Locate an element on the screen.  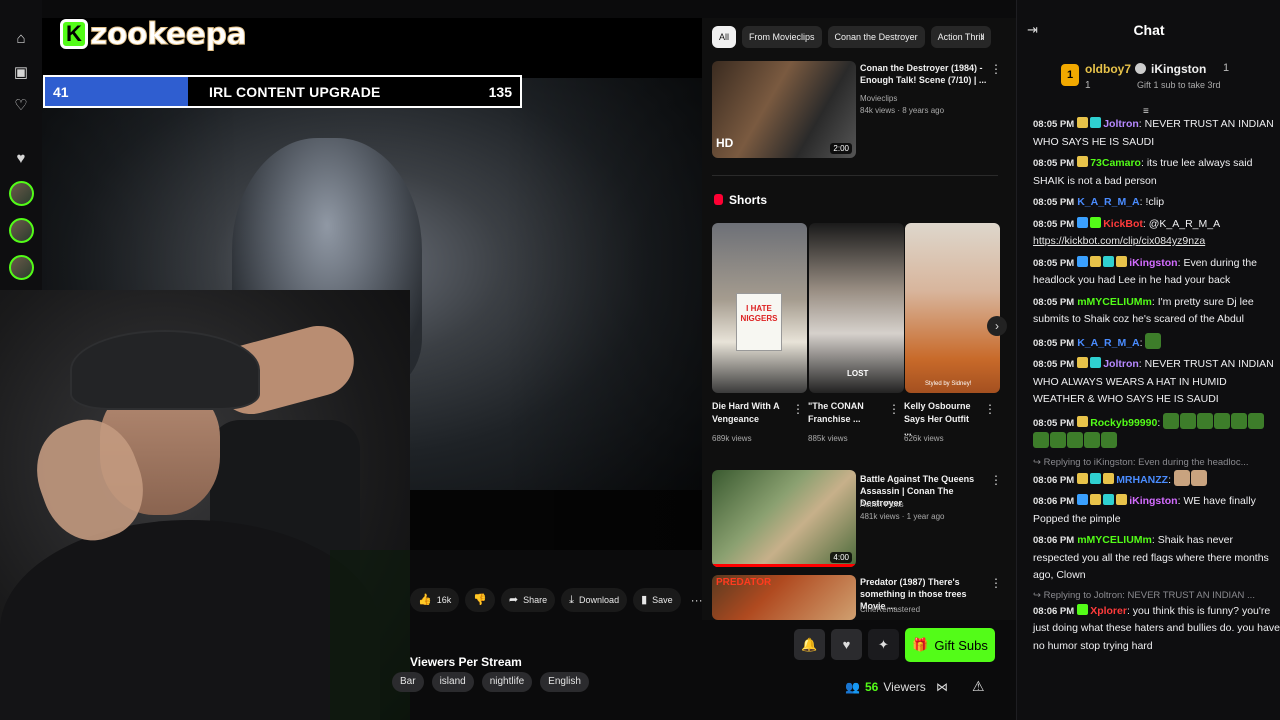
like-button: 👍 16k is located at coordinates (435, 600).